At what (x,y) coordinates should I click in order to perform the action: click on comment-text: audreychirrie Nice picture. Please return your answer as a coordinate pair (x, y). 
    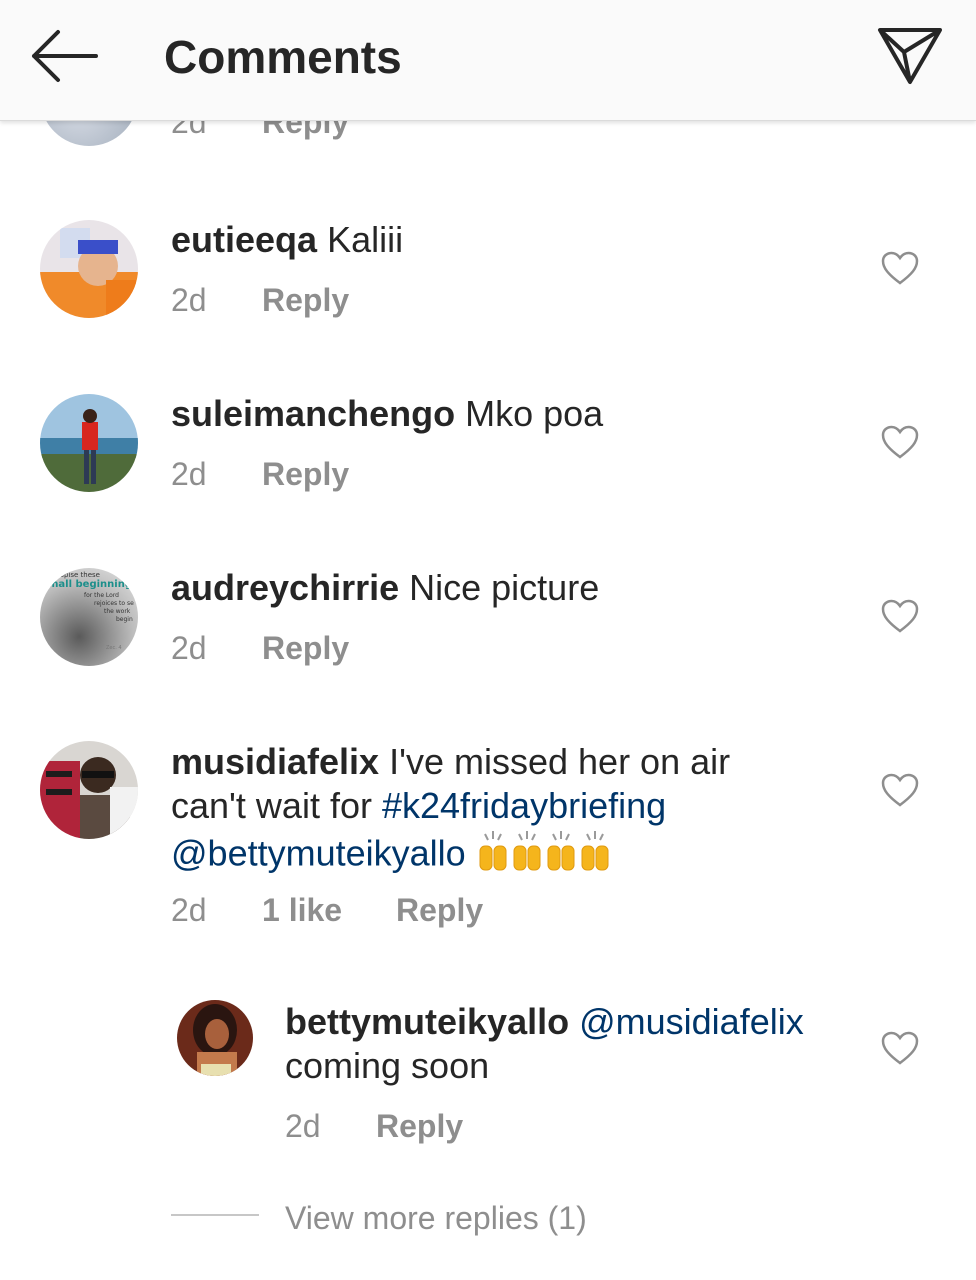
    Looking at the image, I should click on (385, 588).